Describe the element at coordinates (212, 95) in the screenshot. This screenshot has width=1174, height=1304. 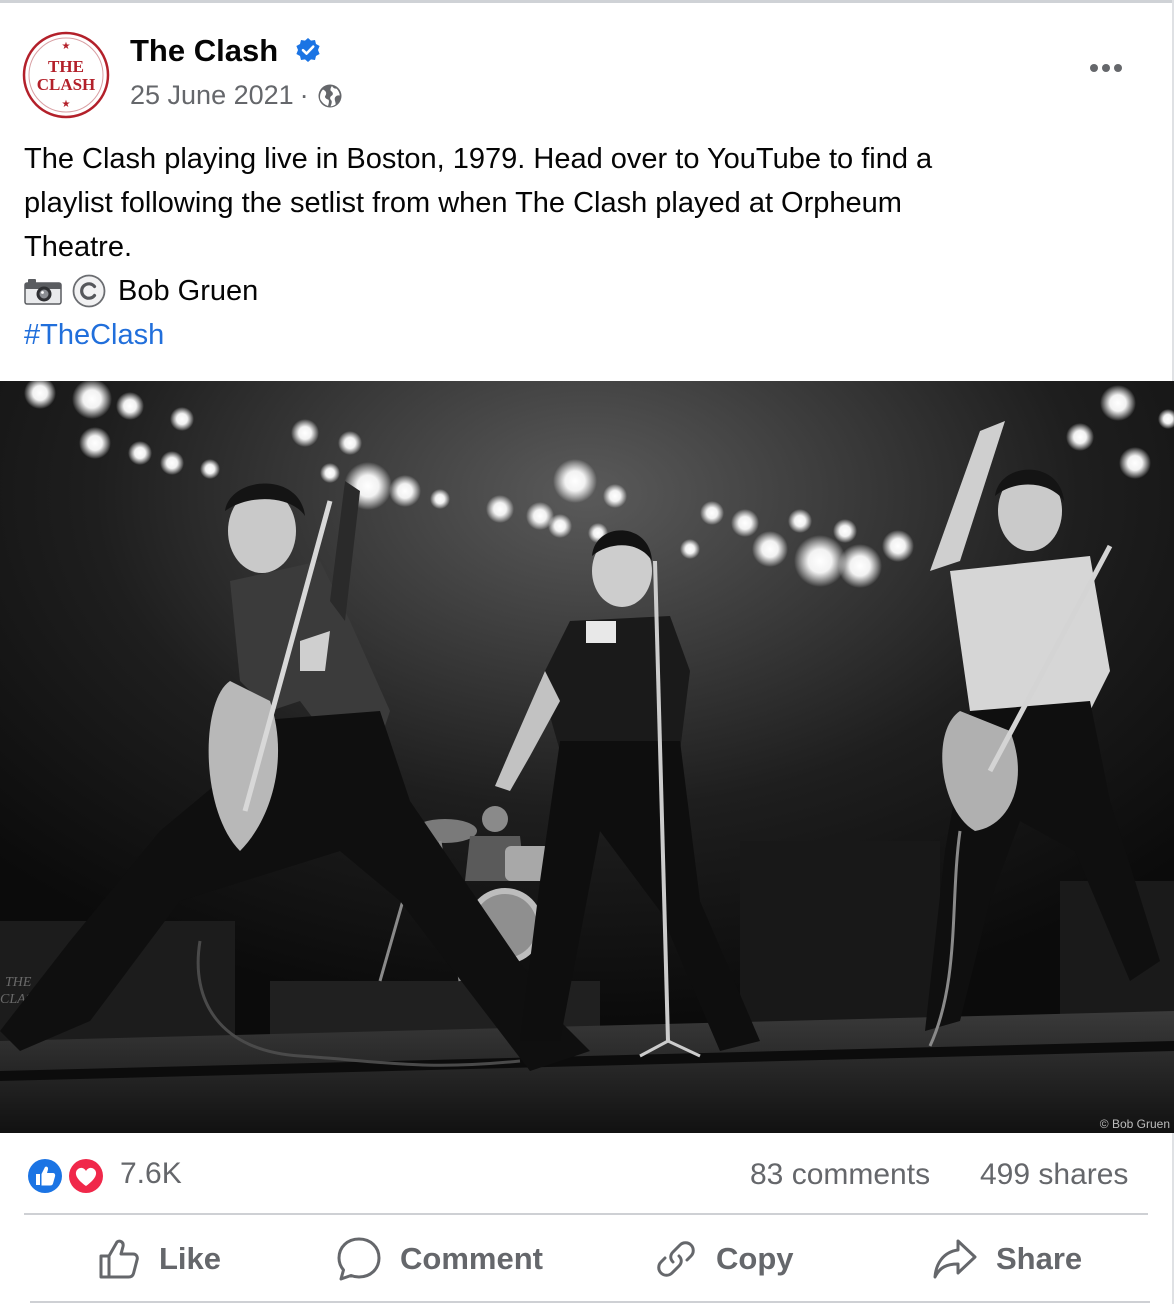
I see `post-date: 25 June 2021` at that location.